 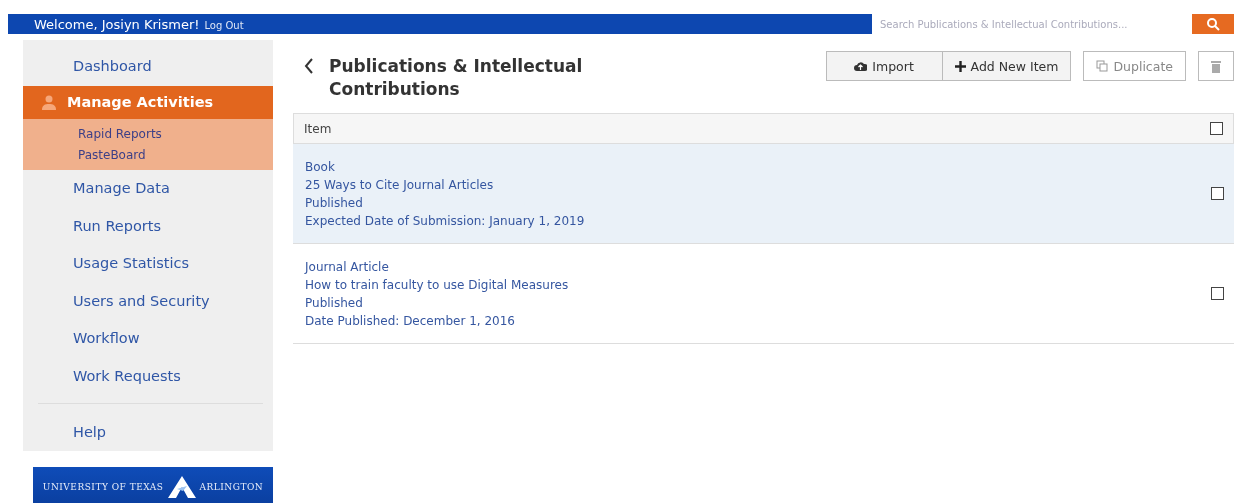 I want to click on item-detail: Expected Date of Submission: January 1, 2019, so click(x=445, y=221).